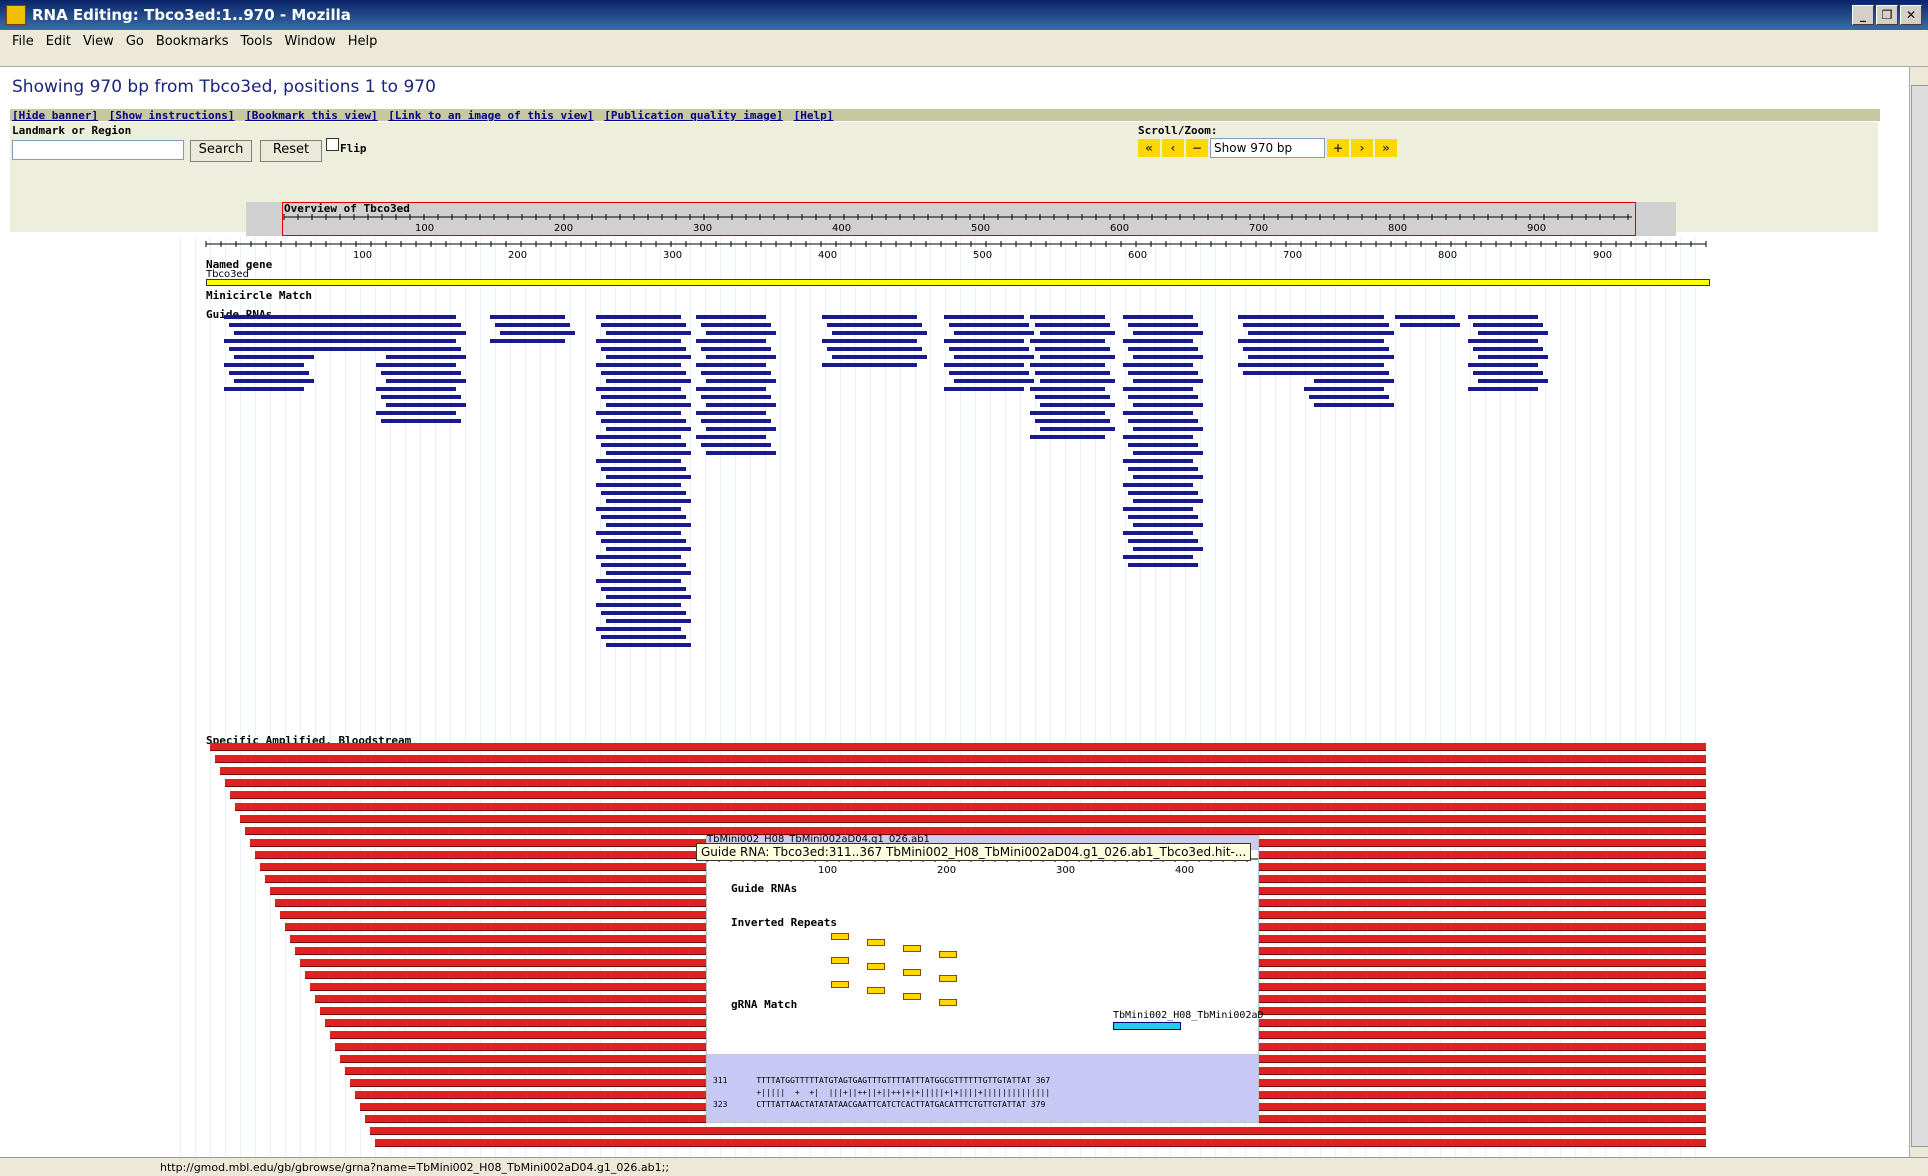  Describe the element at coordinates (256, 41) in the screenshot. I see `menu-tools: Tools` at that location.